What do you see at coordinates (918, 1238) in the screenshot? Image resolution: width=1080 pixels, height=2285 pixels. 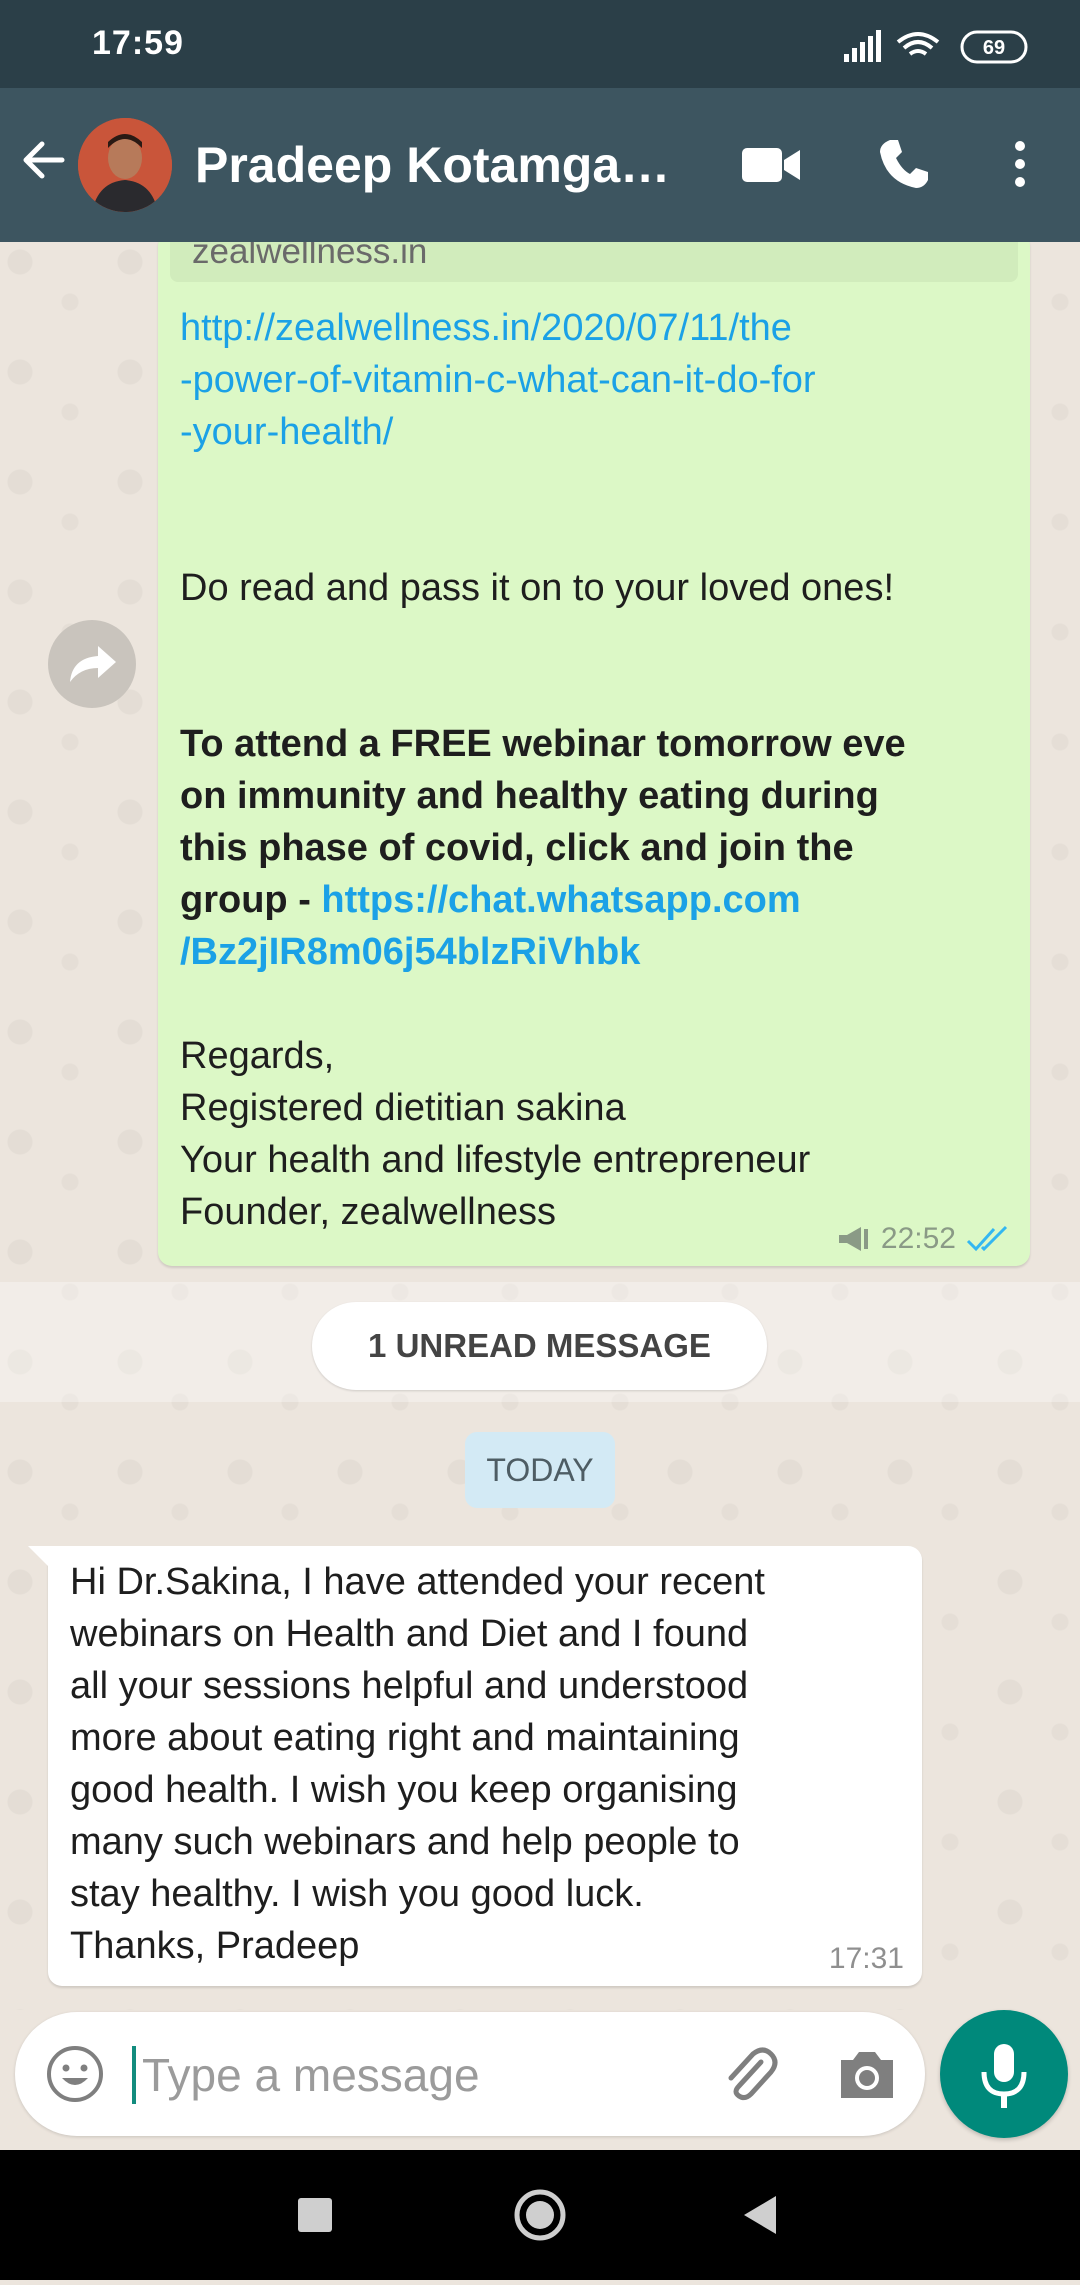 I see `message-time: 22:52` at bounding box center [918, 1238].